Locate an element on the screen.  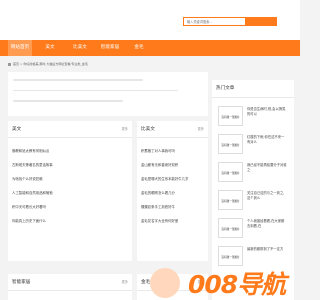
section-smarthome: 智能家居 更多 is located at coordinates (70, 287).